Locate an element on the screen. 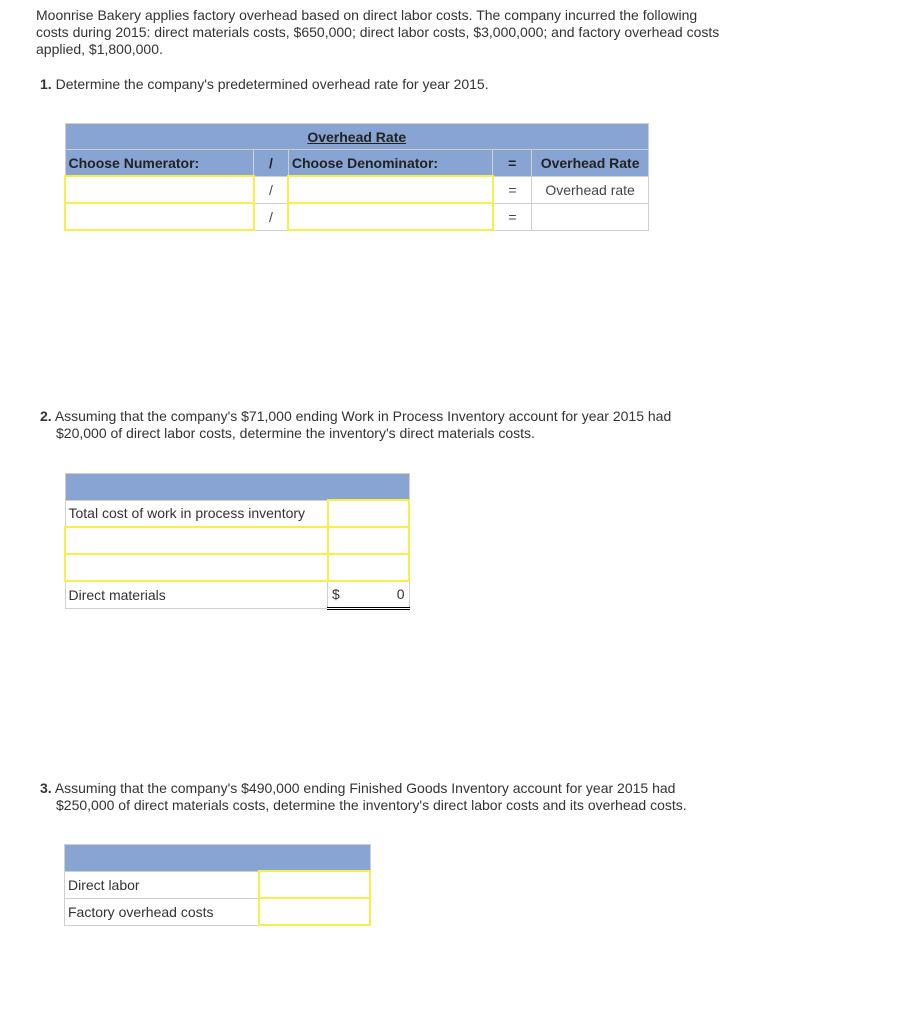 The width and height of the screenshot is (914, 1024). total-amount: 0 is located at coordinates (400, 594).